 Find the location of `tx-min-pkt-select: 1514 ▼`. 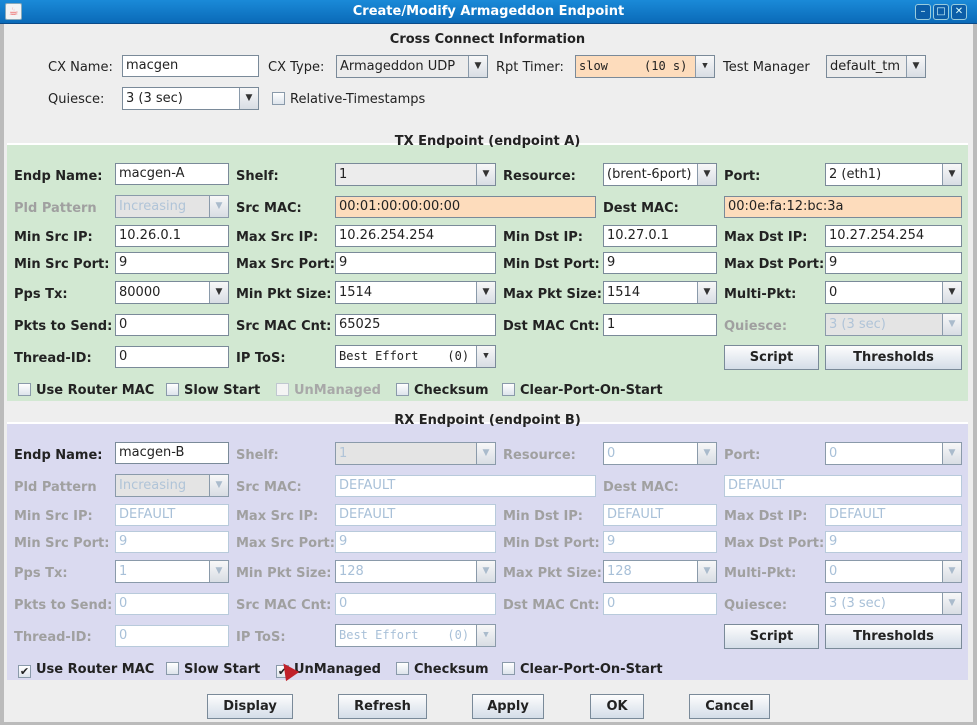

tx-min-pkt-select: 1514 ▼ is located at coordinates (415, 292).